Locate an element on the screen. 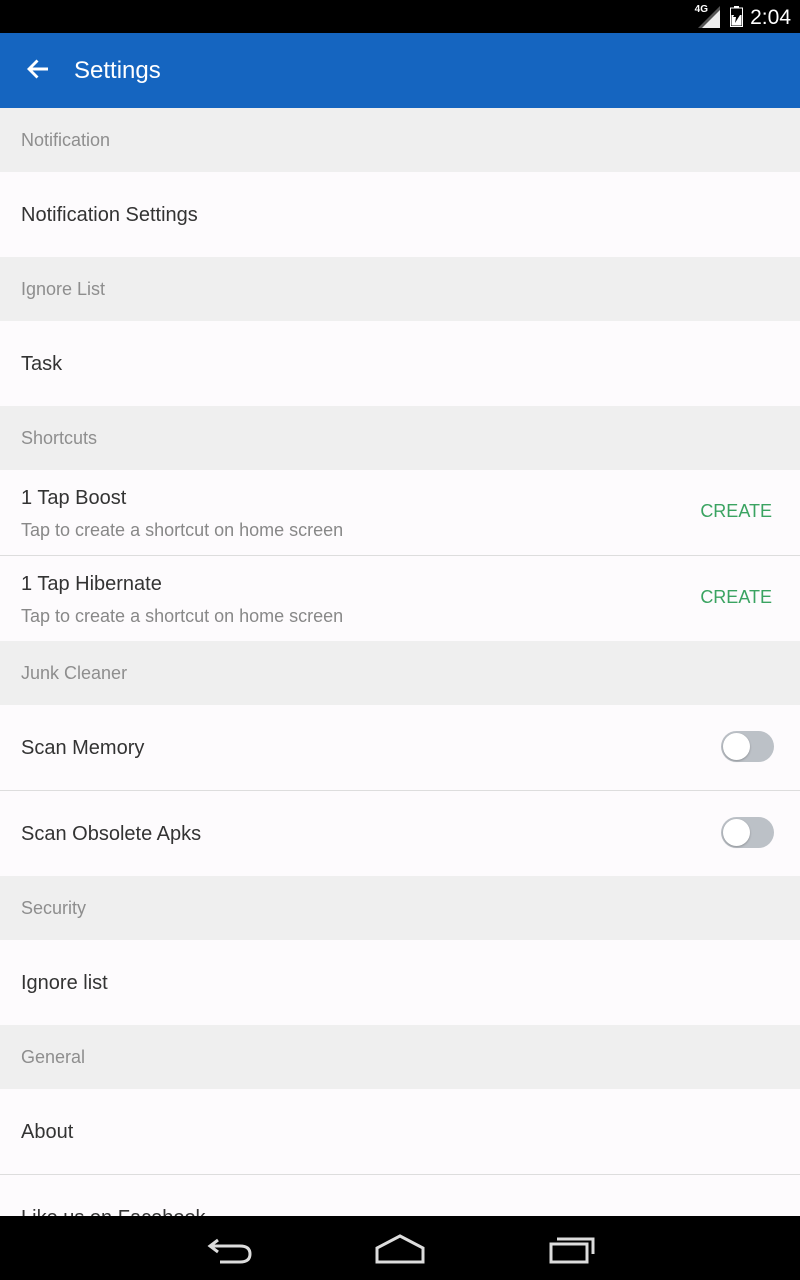 This screenshot has width=800, height=1280. setting-title: 1 Tap Boost is located at coordinates (74, 498).